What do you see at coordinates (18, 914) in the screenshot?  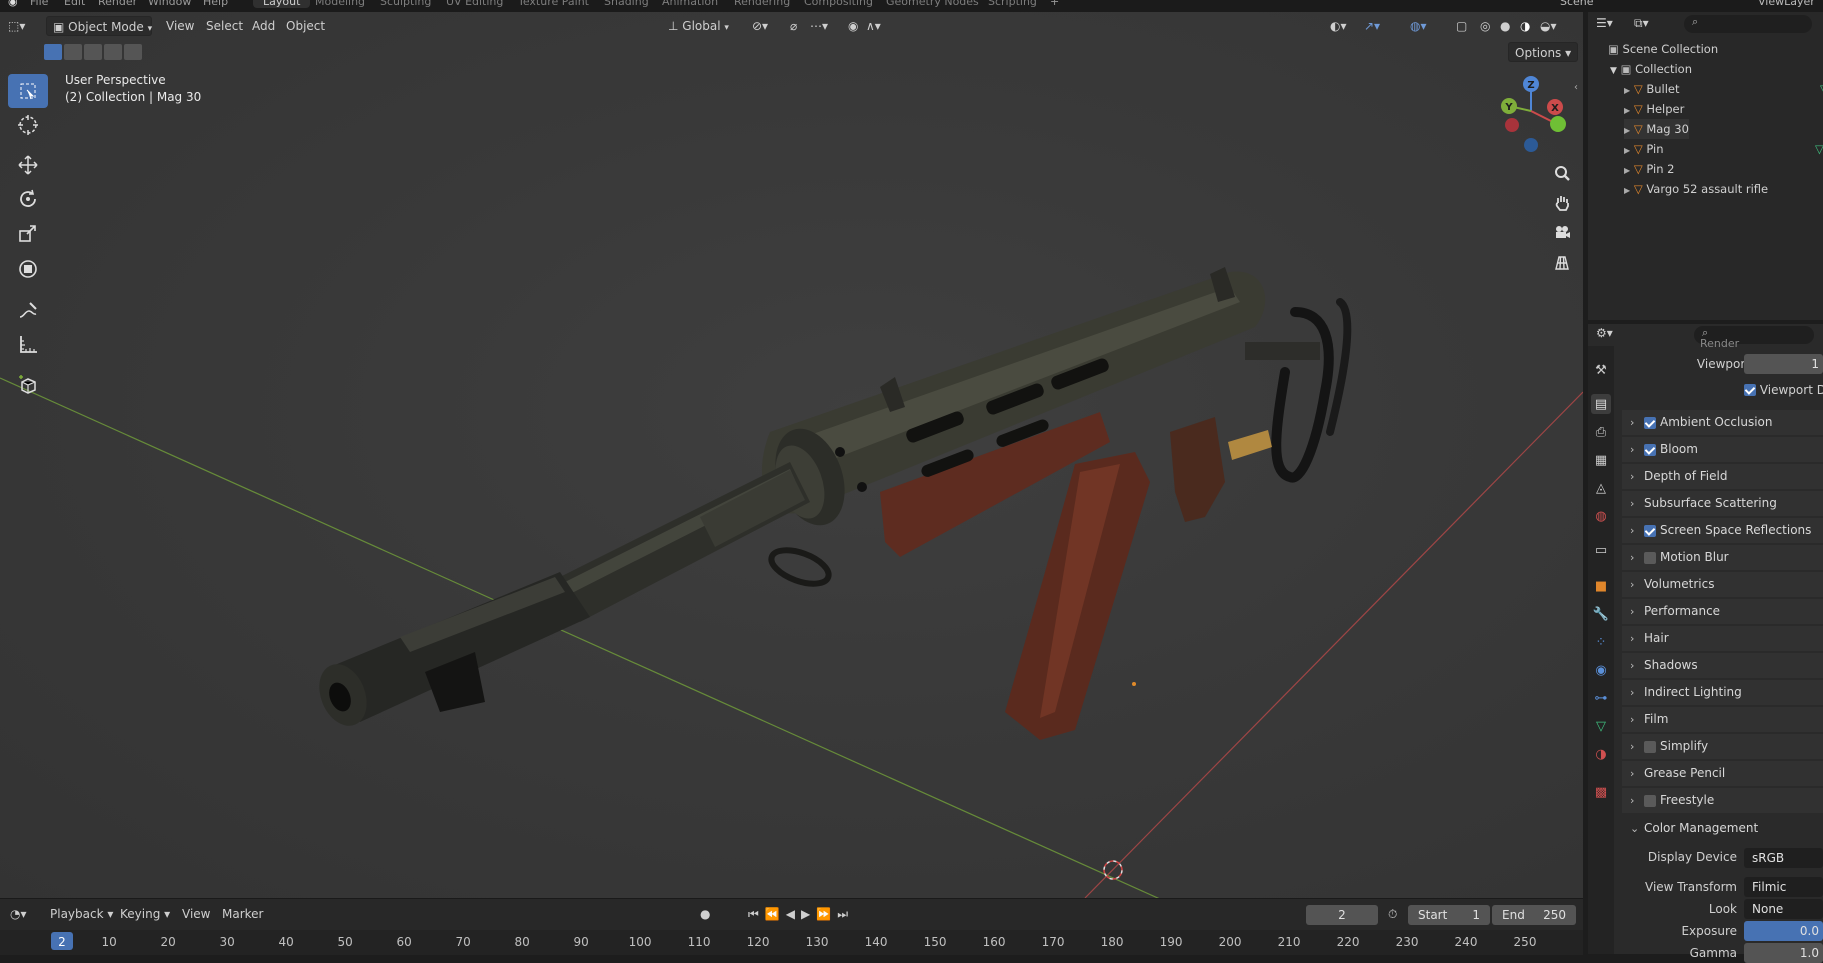 I see `timeline-editor-icon: ◔▾` at bounding box center [18, 914].